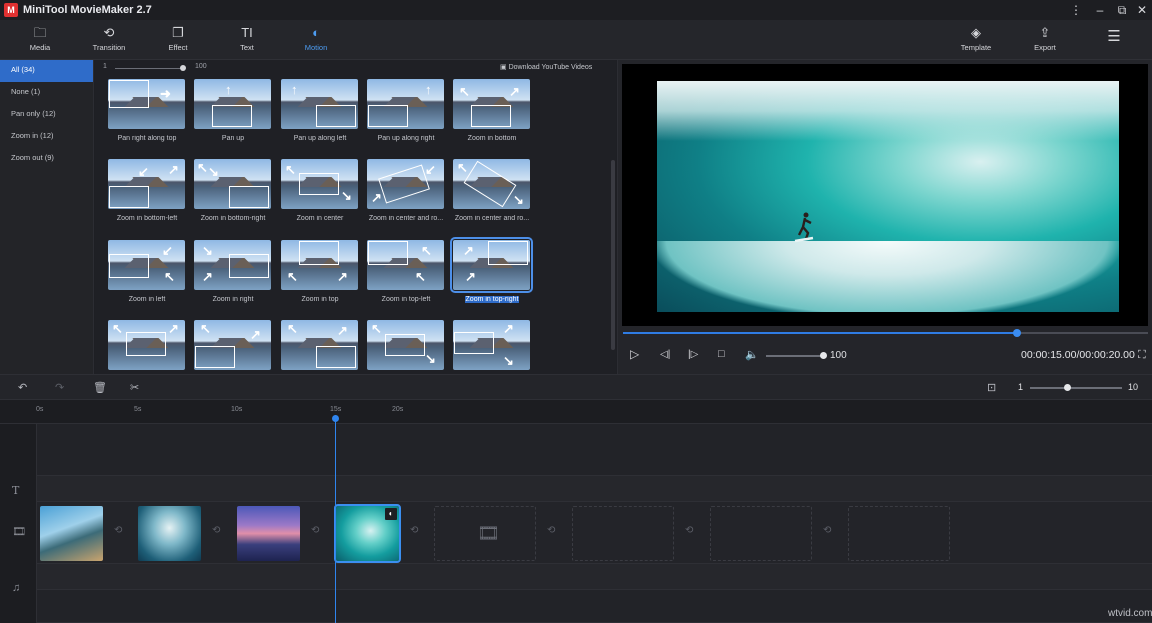 The height and width of the screenshot is (623, 1152). I want to click on fullscreen-icon: ⛶, so click(1142, 355).